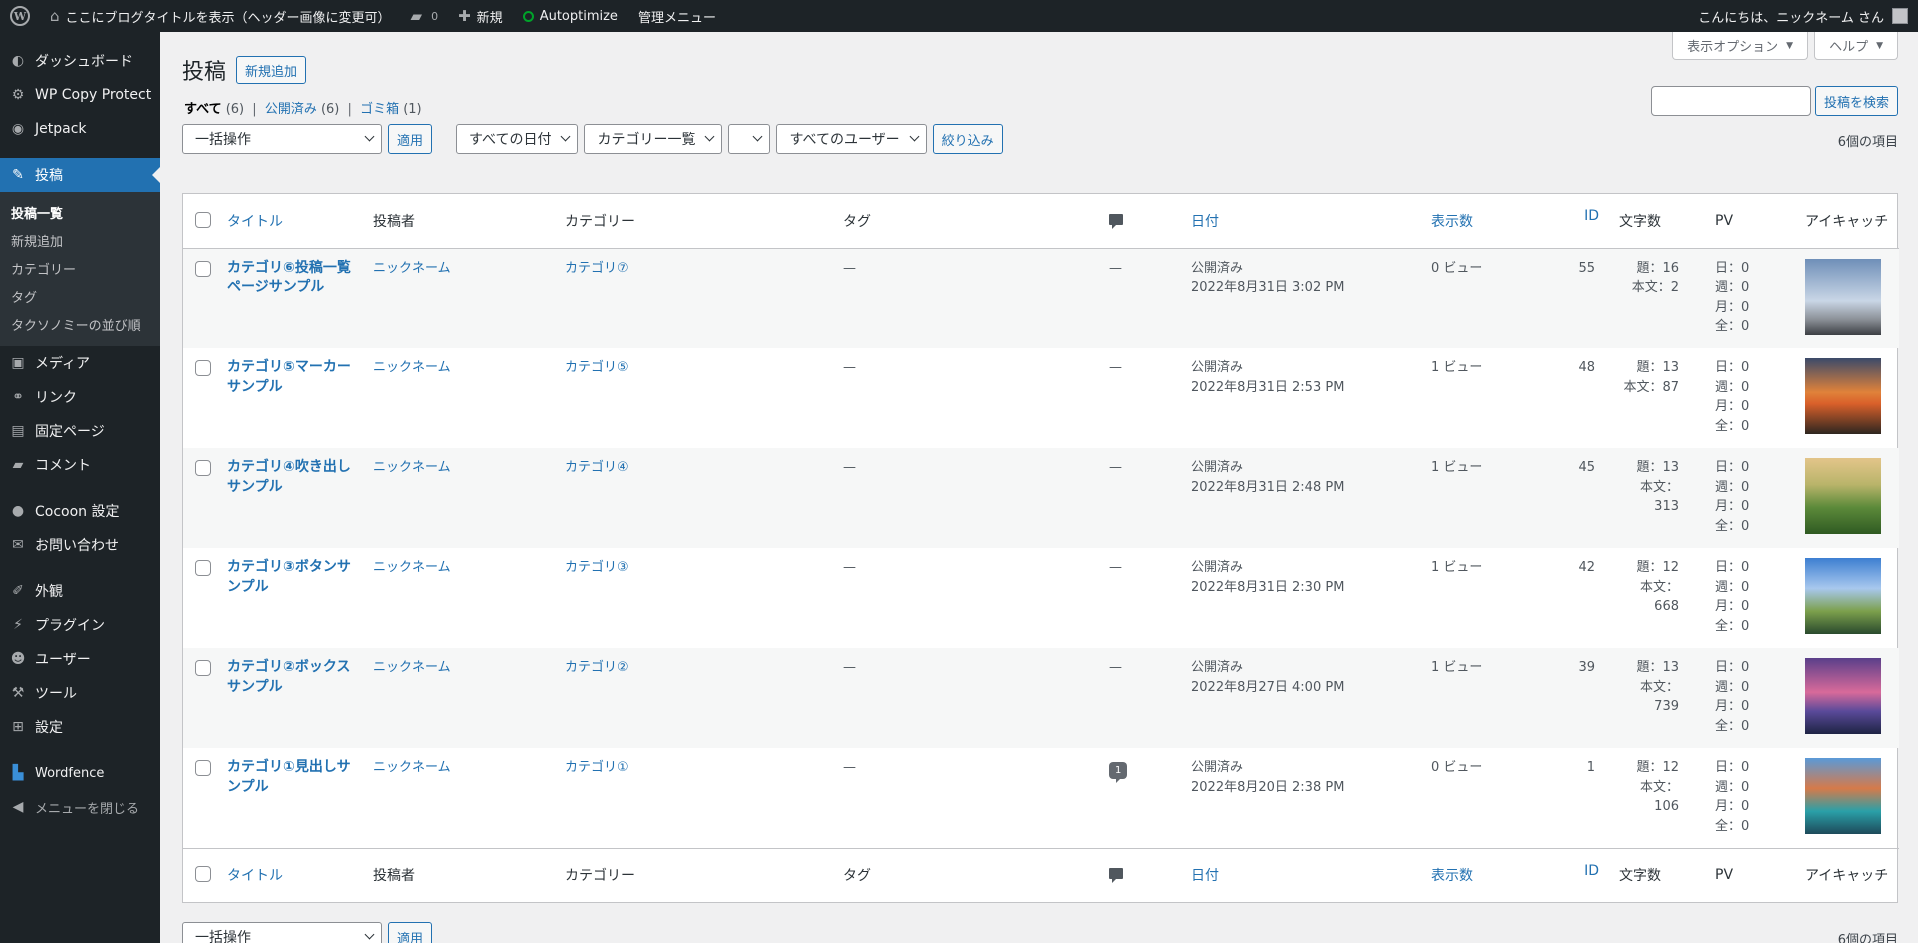 The width and height of the screenshot is (1918, 943). Describe the element at coordinates (80, 95) in the screenshot. I see `menu-wp-copy-protect: ⚙ WP Copy Protect` at that location.